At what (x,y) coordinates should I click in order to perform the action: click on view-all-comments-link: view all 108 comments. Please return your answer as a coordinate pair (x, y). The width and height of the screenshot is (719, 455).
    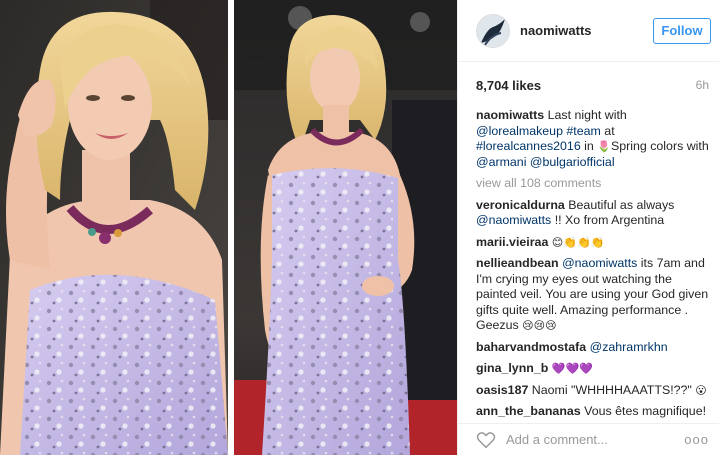
    Looking at the image, I should click on (592, 184).